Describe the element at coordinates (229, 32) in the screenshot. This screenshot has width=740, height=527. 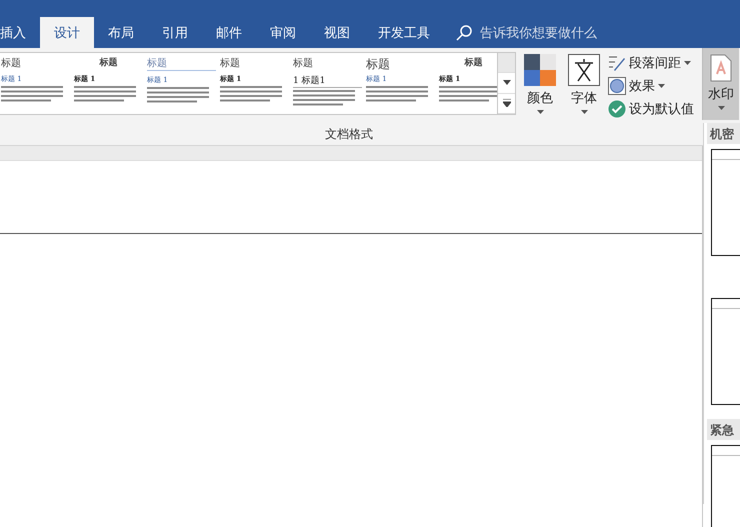
I see `ribbon-tab: 邮件` at that location.